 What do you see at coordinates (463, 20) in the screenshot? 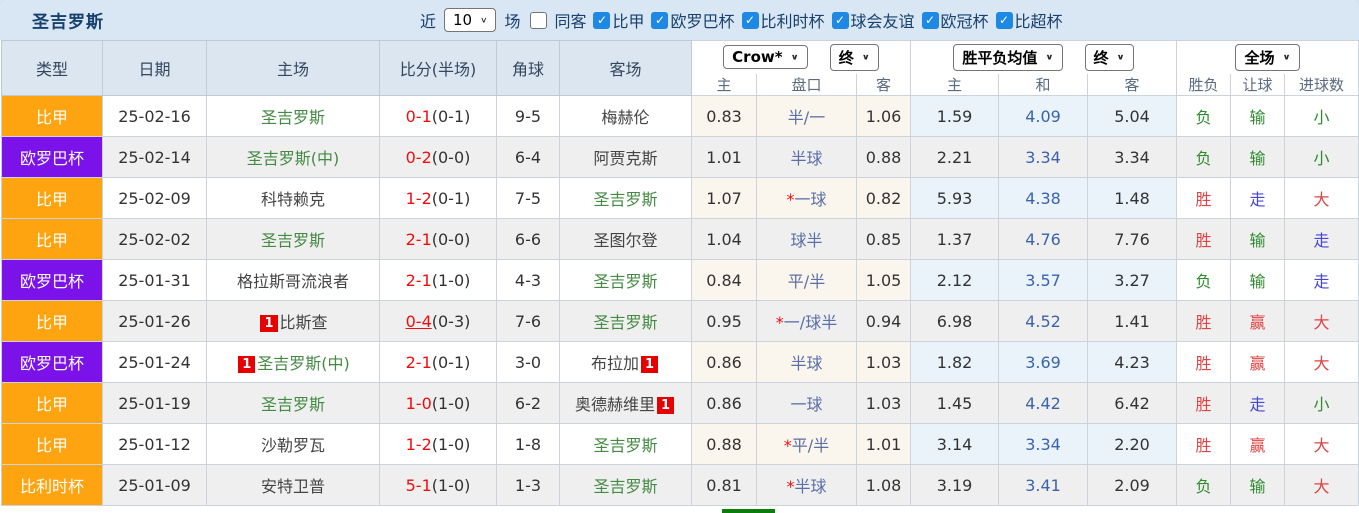
I see `recent-count-value: 10` at bounding box center [463, 20].